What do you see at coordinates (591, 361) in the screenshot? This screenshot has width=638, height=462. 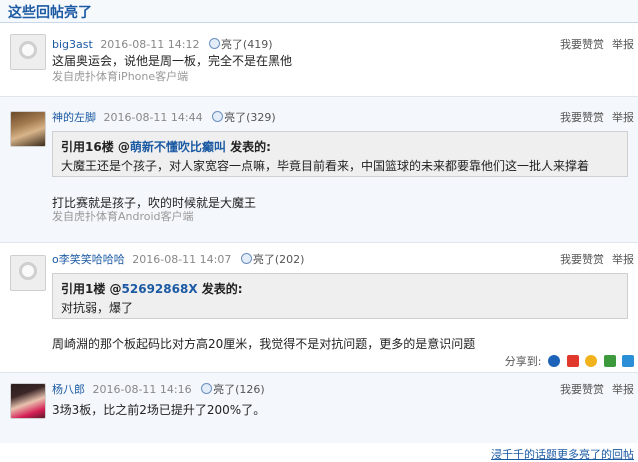 I see `qzone-icon` at bounding box center [591, 361].